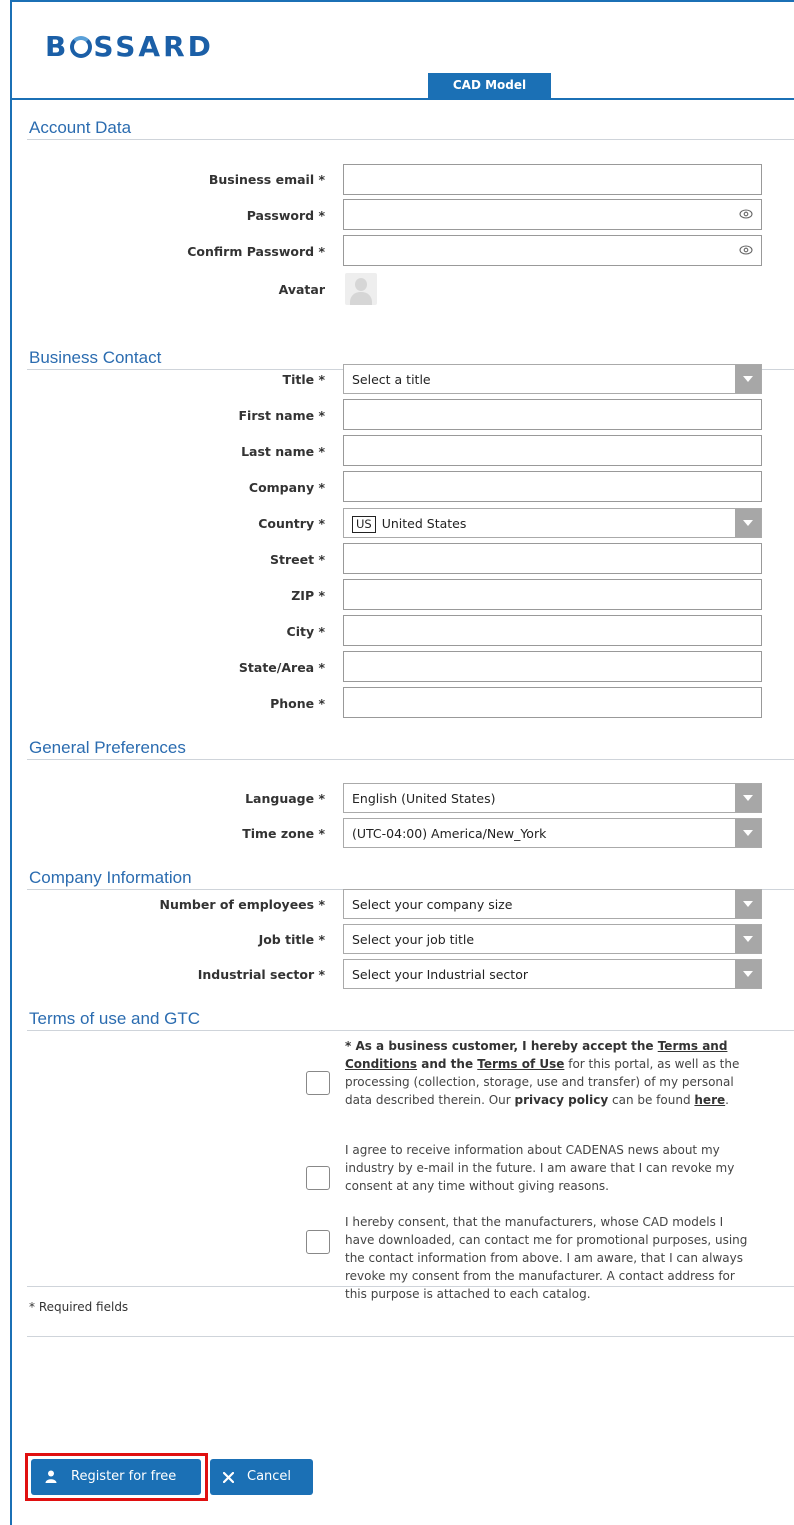 The width and height of the screenshot is (794, 1525). I want to click on confirm-password-label: Confirm Password *, so click(256, 251).